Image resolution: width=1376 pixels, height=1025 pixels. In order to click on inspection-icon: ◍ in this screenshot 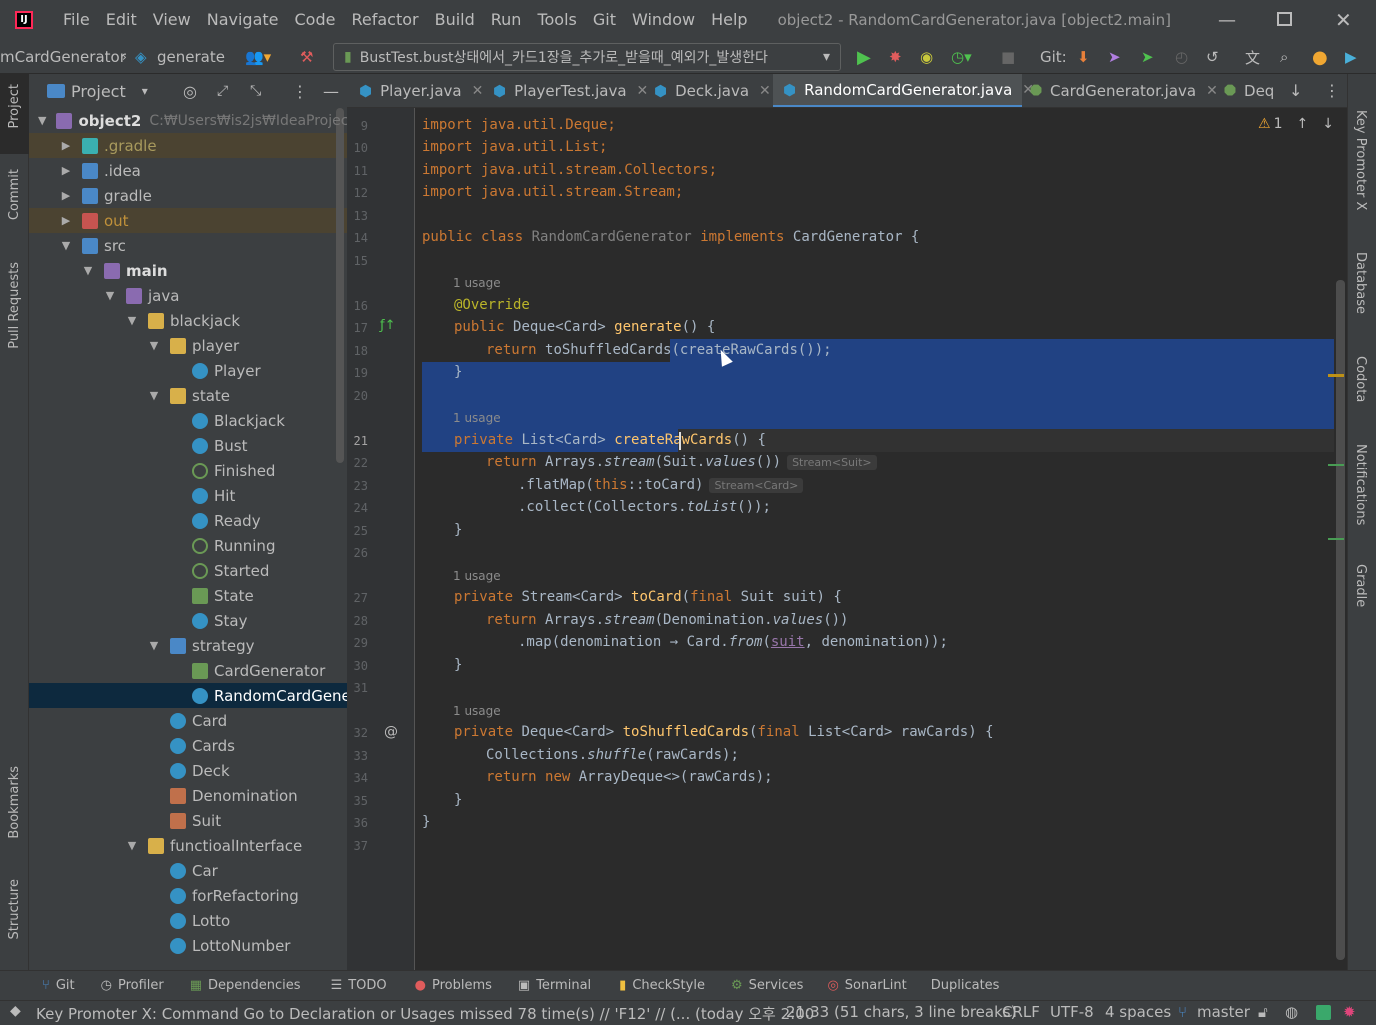, I will do `click(1291, 1012)`.